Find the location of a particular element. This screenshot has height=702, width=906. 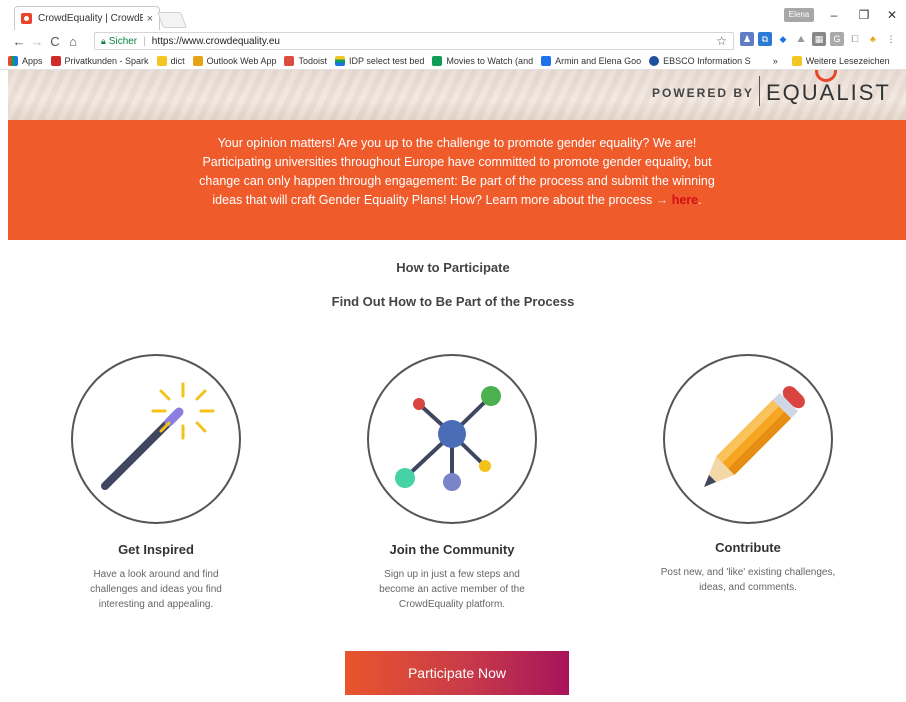

section-heading: How to Participate is located at coordinates (453, 267).